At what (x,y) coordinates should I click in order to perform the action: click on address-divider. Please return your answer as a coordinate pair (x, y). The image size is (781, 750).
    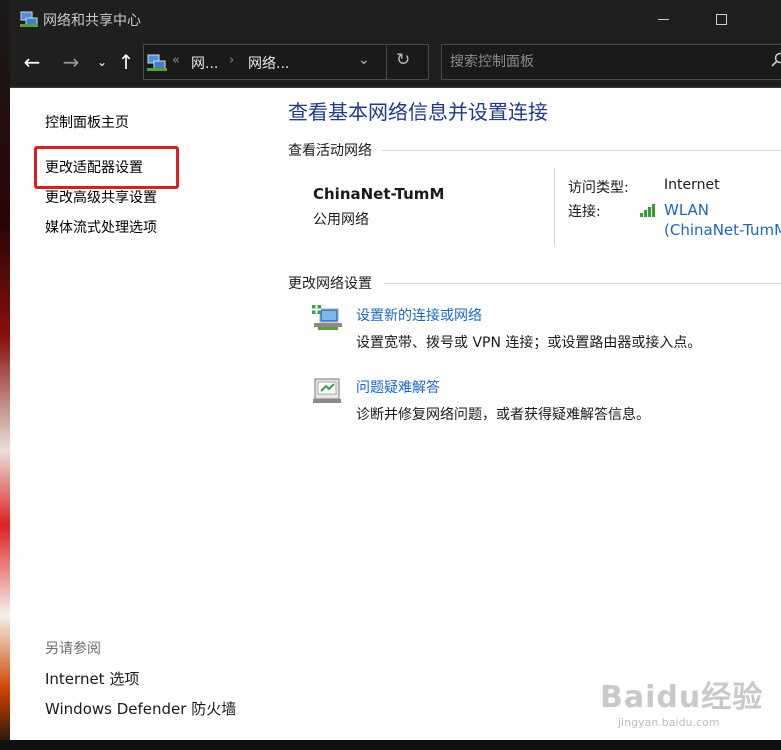
    Looking at the image, I should click on (386, 62).